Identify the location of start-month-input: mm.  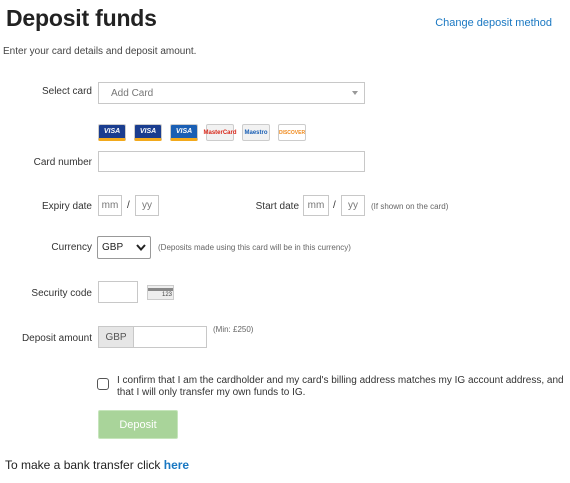
(316, 205).